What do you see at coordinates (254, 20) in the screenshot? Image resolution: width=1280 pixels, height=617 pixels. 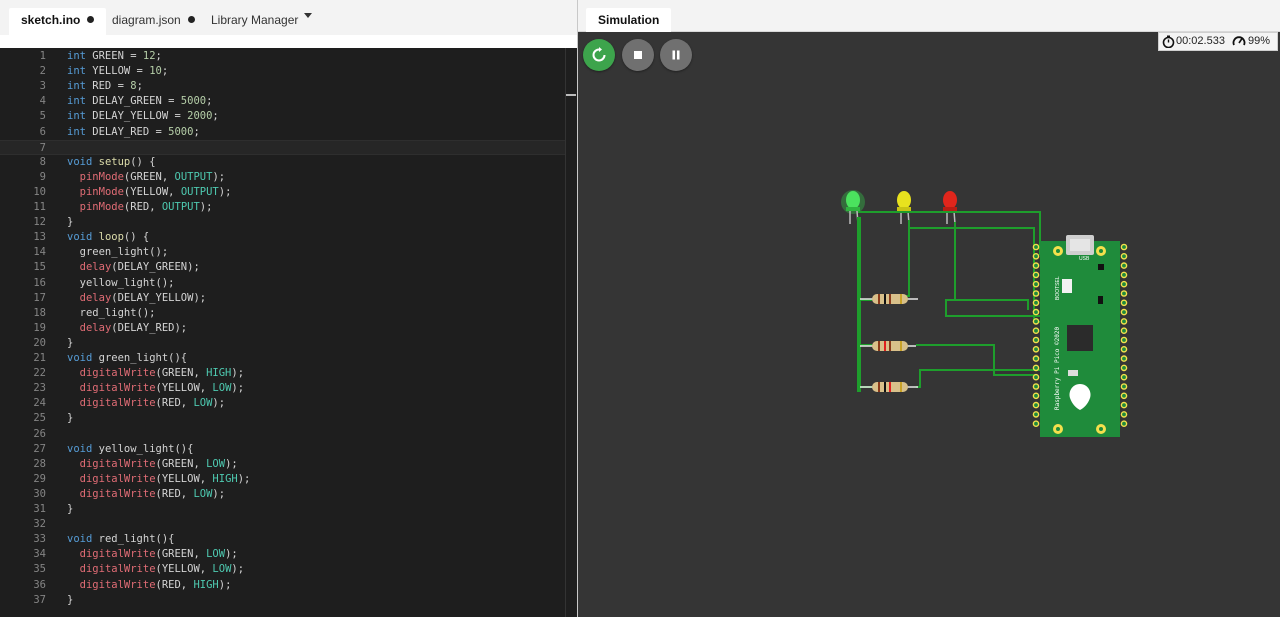 I see `tab-library-manager: Library Manager` at bounding box center [254, 20].